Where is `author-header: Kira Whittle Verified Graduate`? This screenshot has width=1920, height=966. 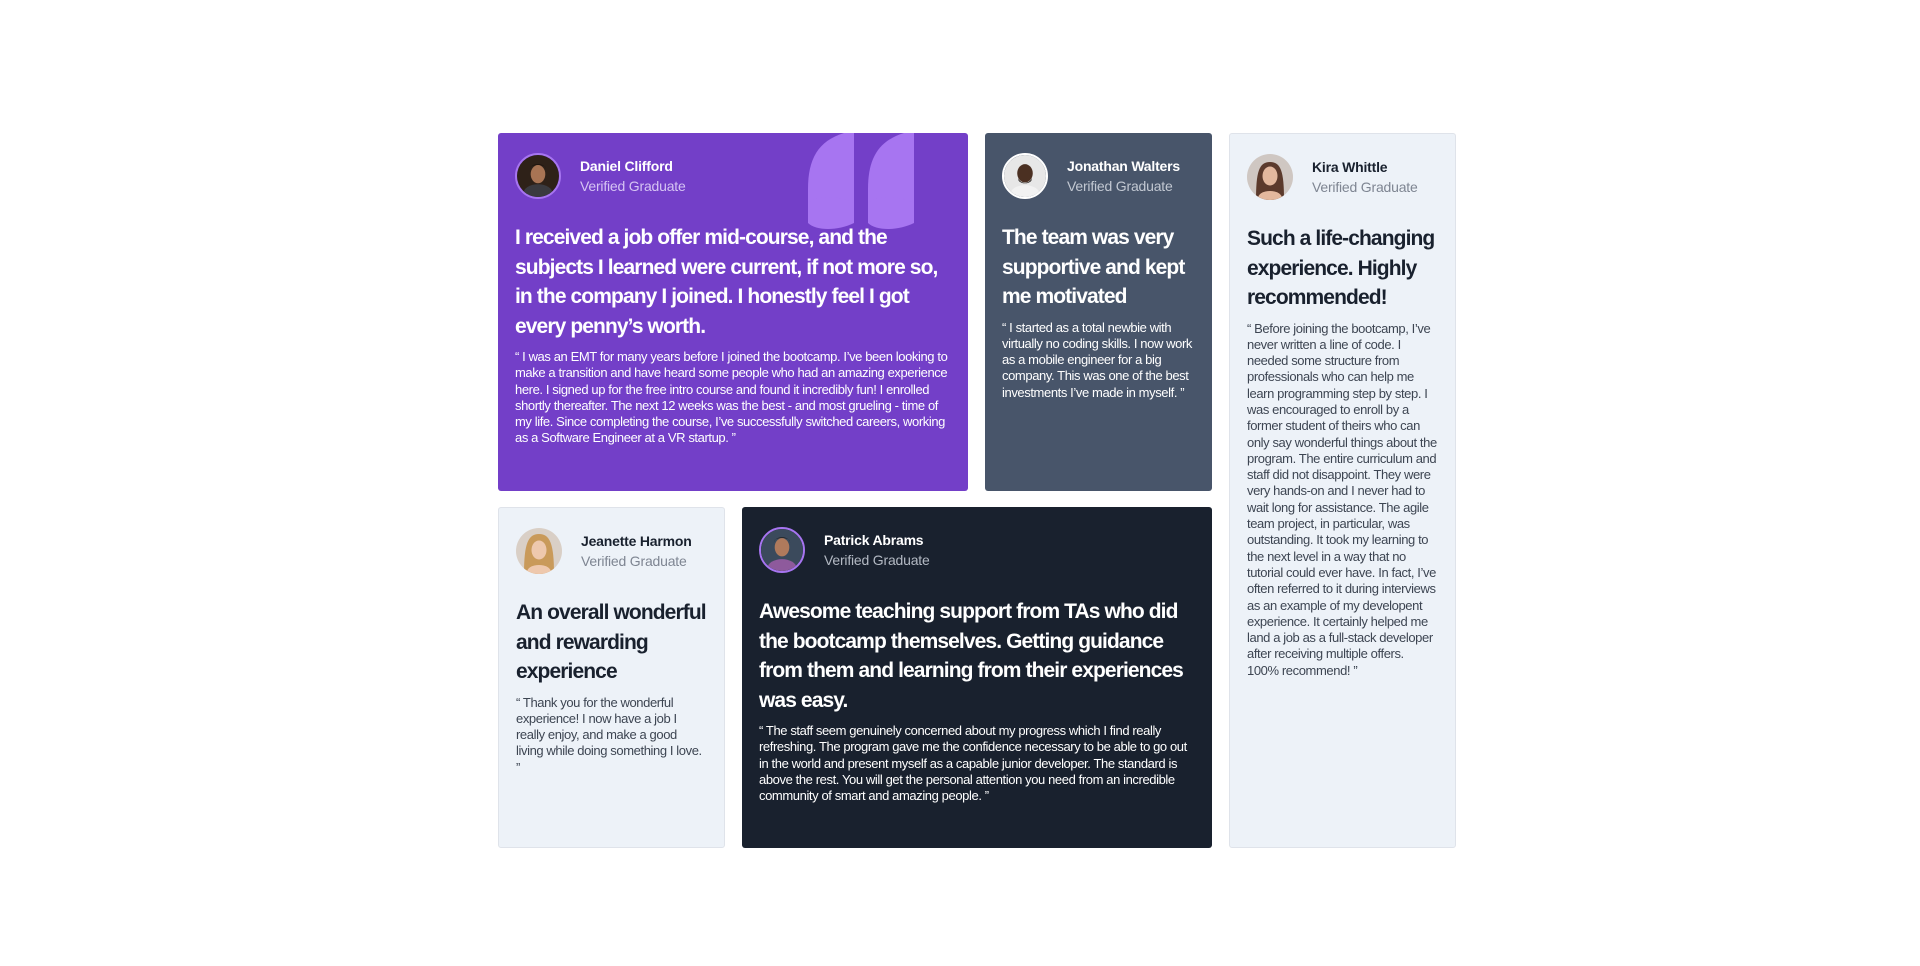 author-header: Kira Whittle Verified Graduate is located at coordinates (1342, 177).